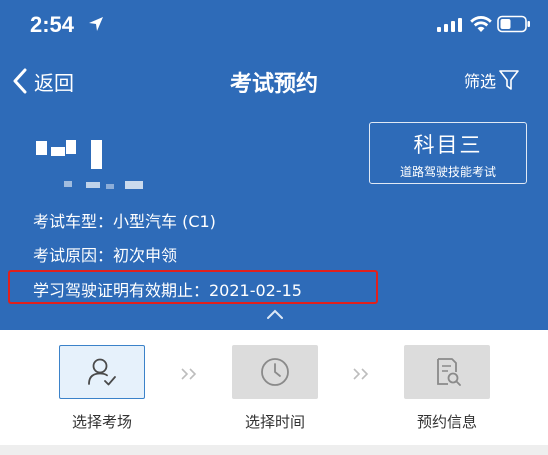 The height and width of the screenshot is (455, 548). What do you see at coordinates (274, 422) in the screenshot?
I see `step-label: 选择时间` at bounding box center [274, 422].